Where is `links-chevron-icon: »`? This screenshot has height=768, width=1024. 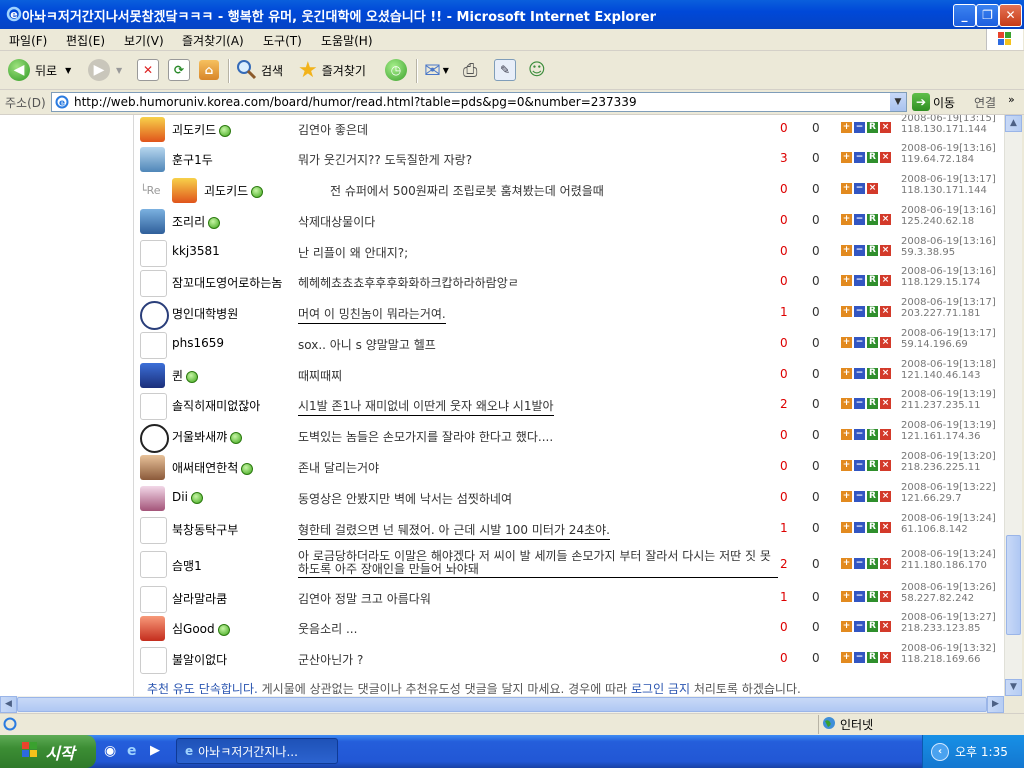
links-chevron-icon: » is located at coordinates (1011, 99).